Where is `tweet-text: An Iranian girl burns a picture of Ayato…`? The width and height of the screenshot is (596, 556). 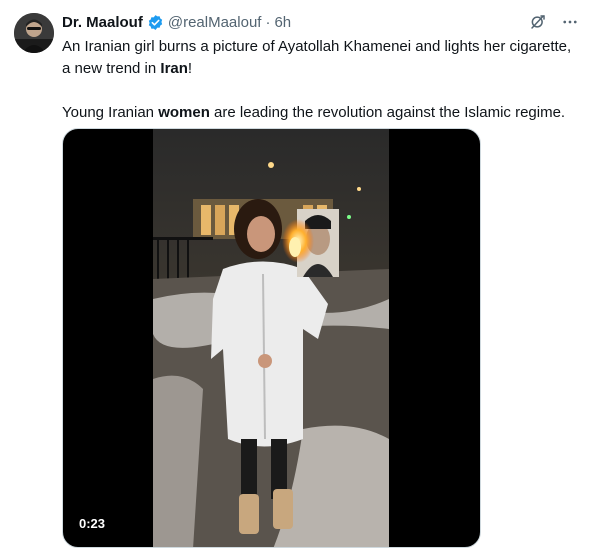 tweet-text: An Iranian girl burns a picture of Ayato… is located at coordinates (322, 80).